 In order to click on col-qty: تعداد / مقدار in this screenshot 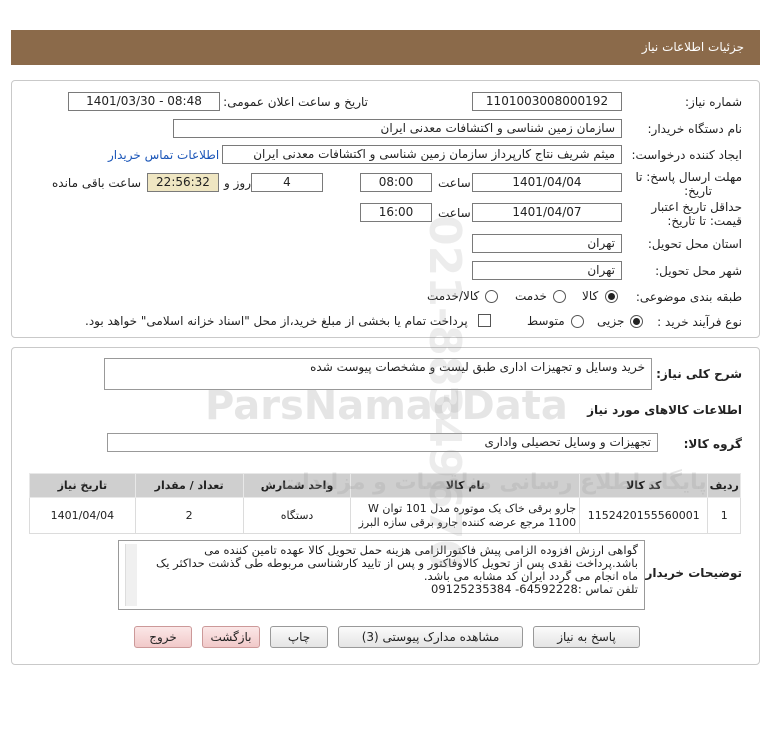, I will do `click(189, 485)`.